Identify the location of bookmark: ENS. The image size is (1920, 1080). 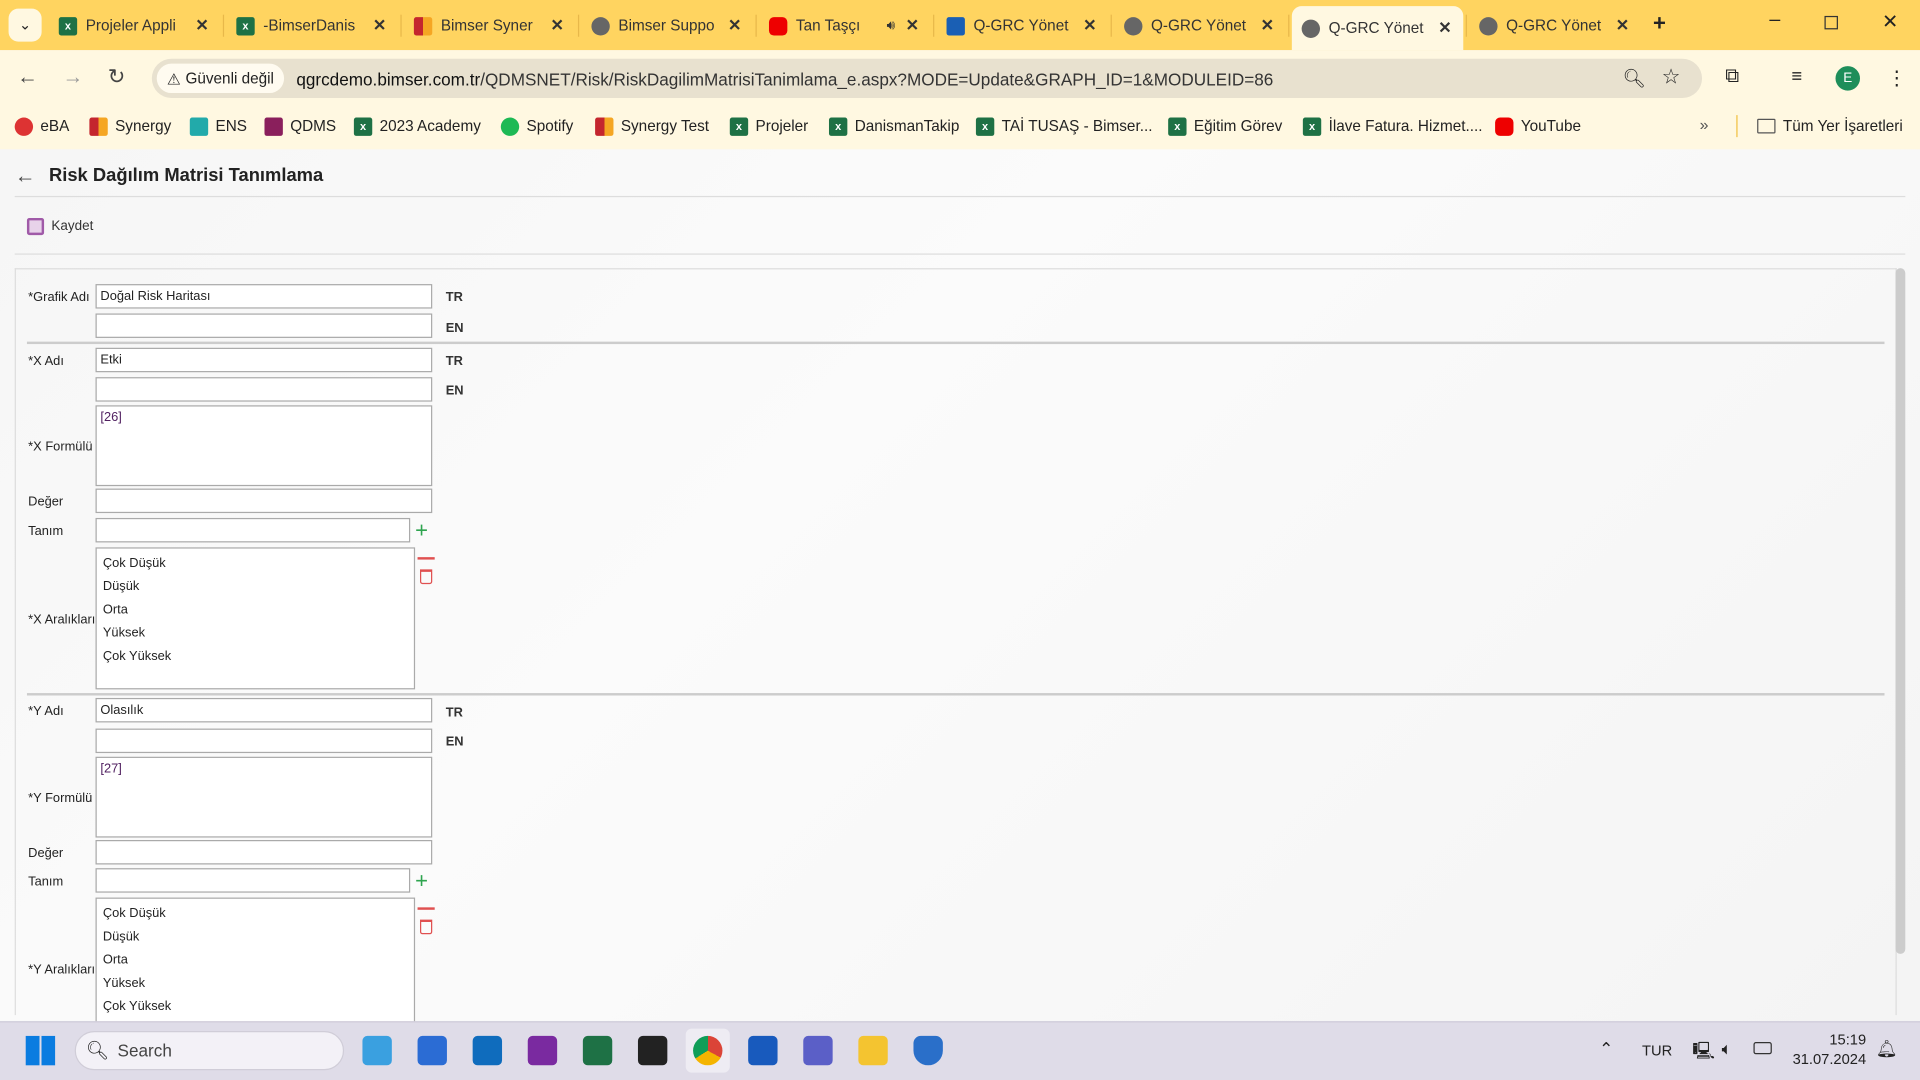
(218, 126).